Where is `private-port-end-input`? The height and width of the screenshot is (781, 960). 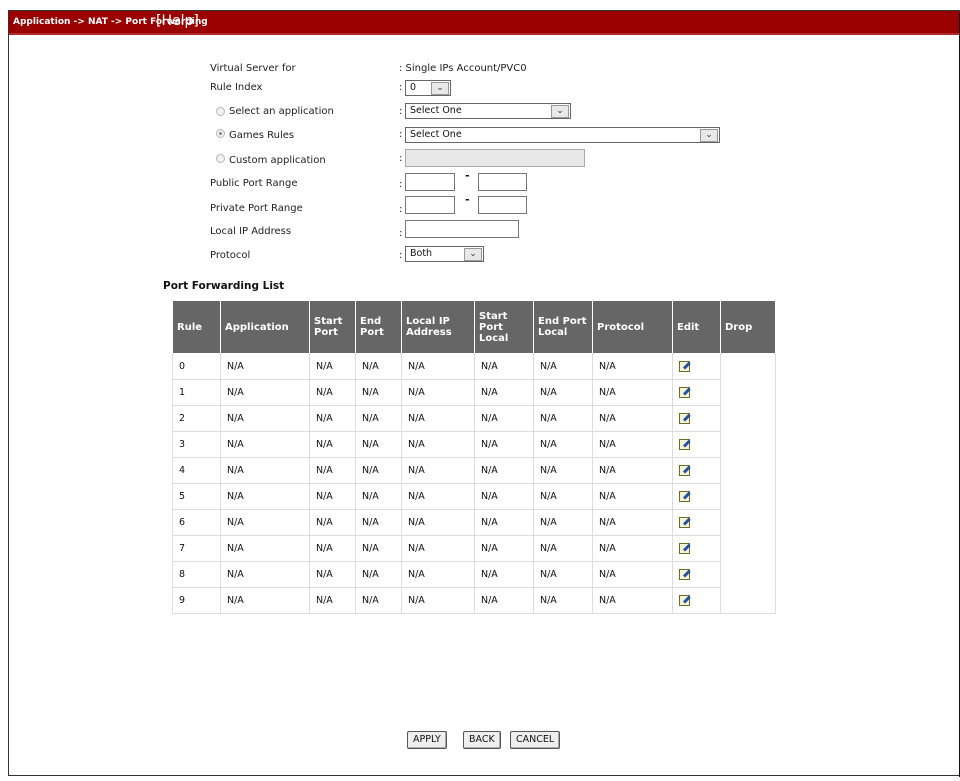 private-port-end-input is located at coordinates (502, 205).